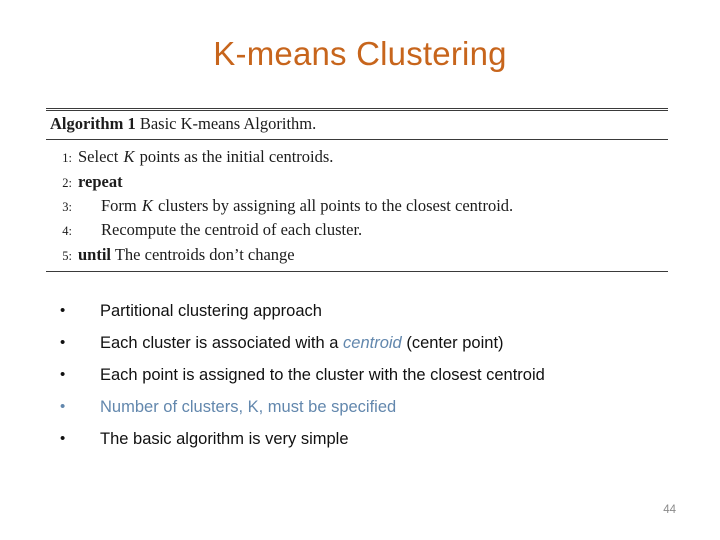 This screenshot has width=720, height=540. I want to click on algorithm-step: 5: until The centroids don’t change, so click(357, 254).